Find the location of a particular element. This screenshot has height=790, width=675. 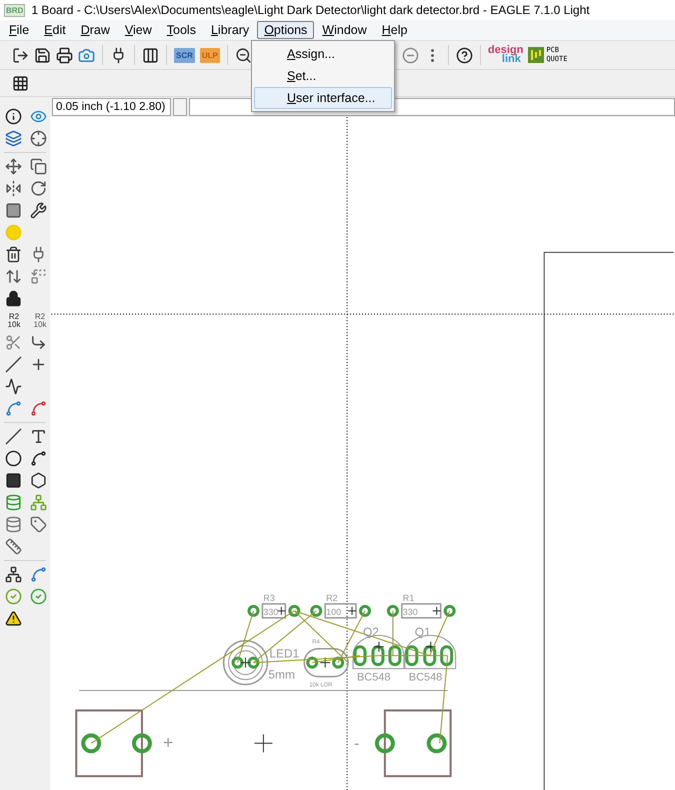

part-name: R2 is located at coordinates (332, 597).